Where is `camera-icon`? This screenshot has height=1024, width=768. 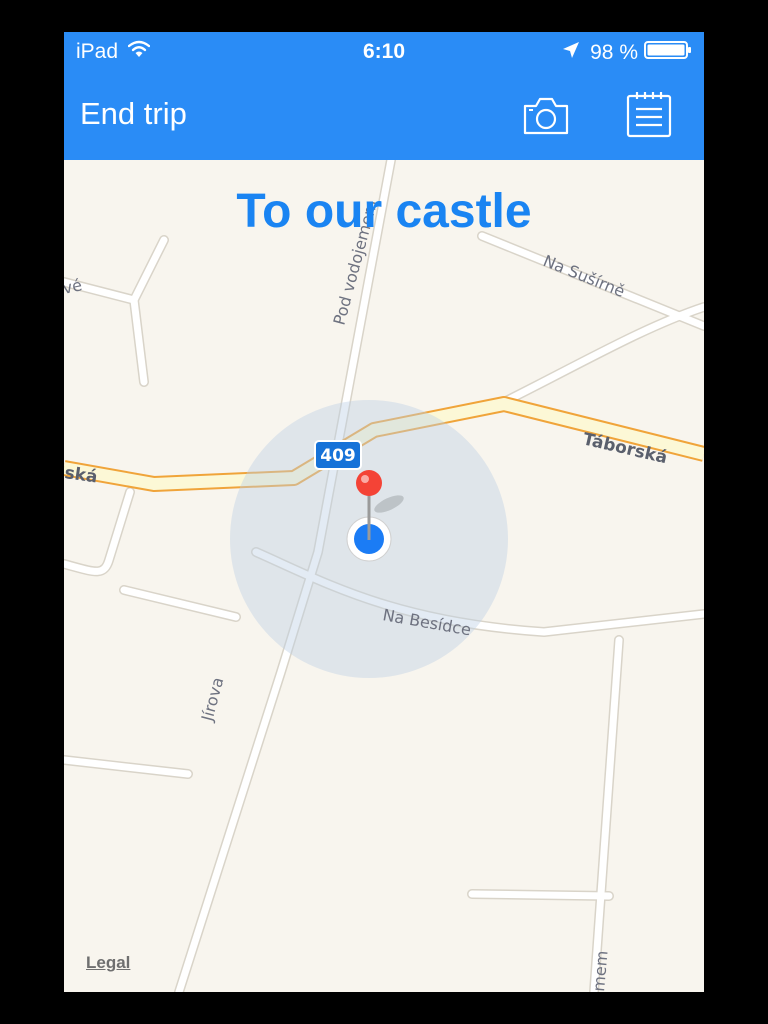 camera-icon is located at coordinates (546, 119).